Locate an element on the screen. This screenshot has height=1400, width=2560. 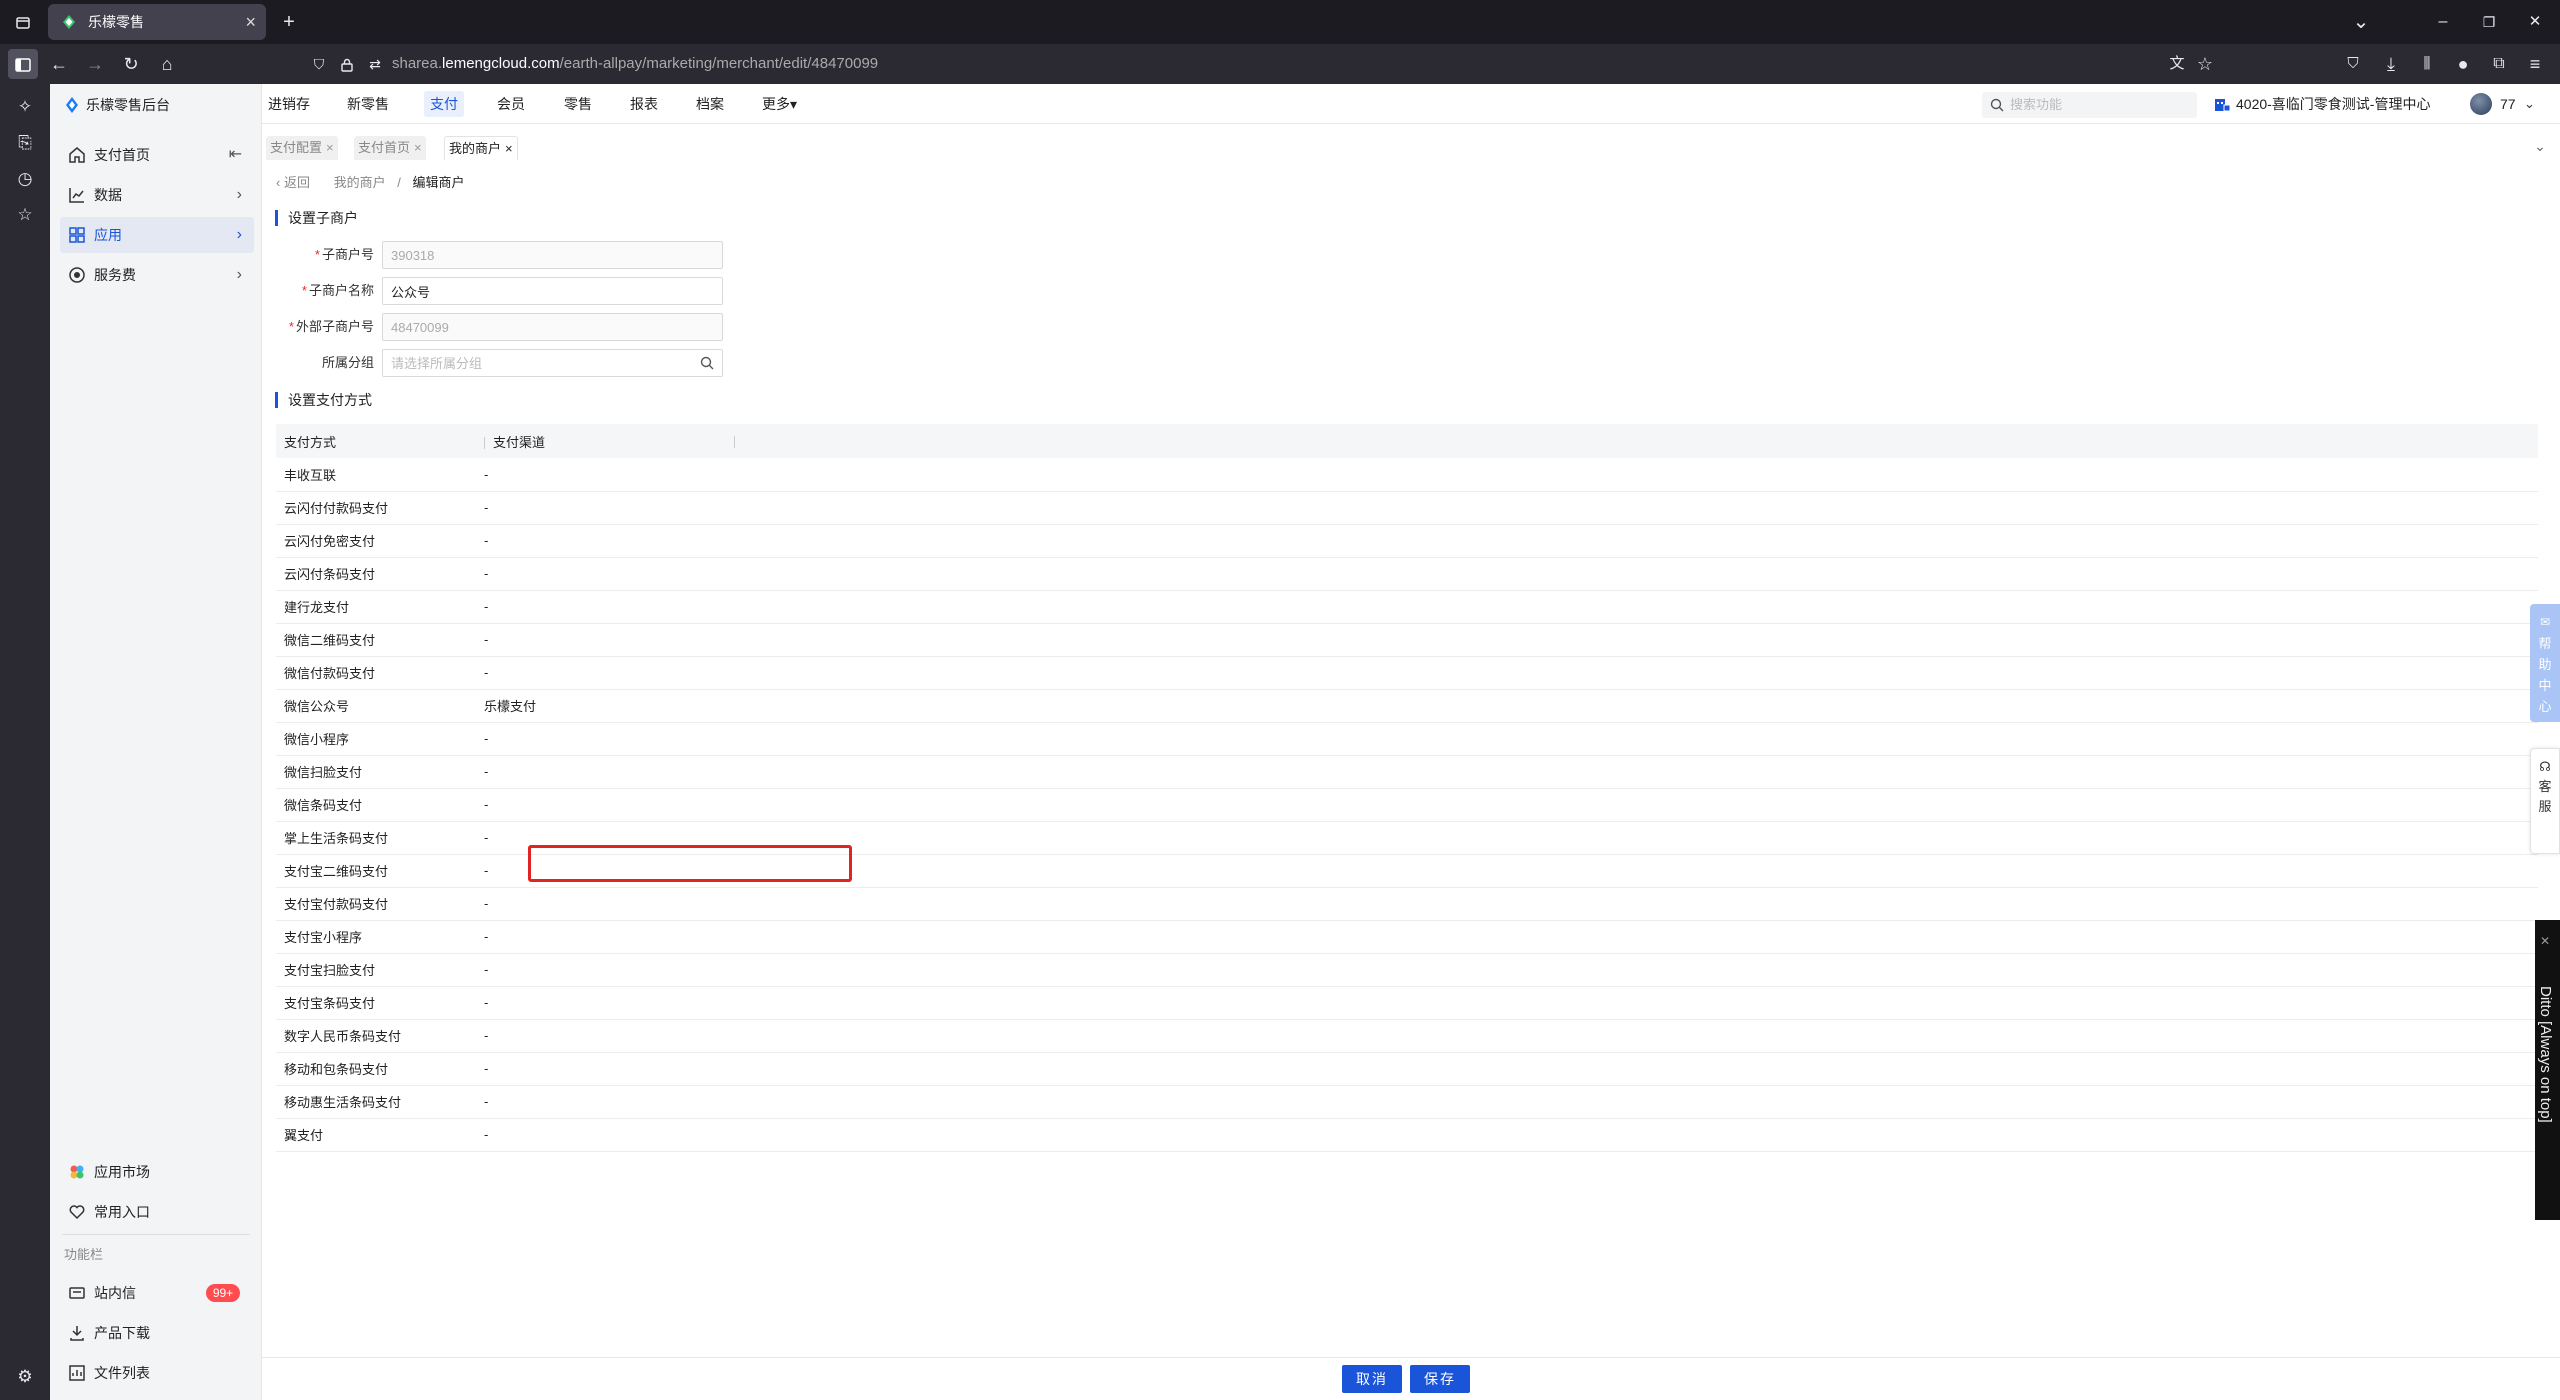
pay-method-cell: 云闪付条码支付 is located at coordinates (376, 574).